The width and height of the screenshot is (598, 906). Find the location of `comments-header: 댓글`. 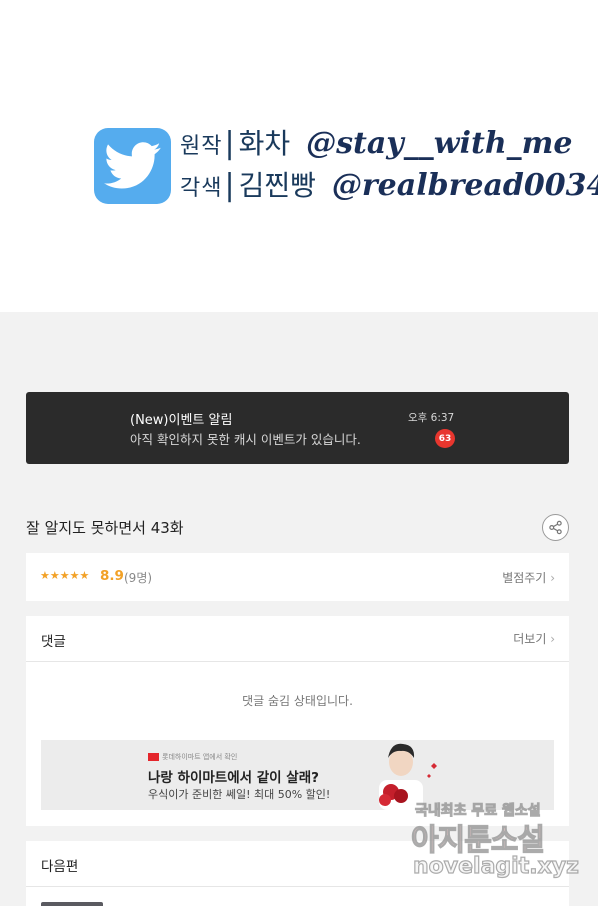

comments-header: 댓글 is located at coordinates (53, 642).